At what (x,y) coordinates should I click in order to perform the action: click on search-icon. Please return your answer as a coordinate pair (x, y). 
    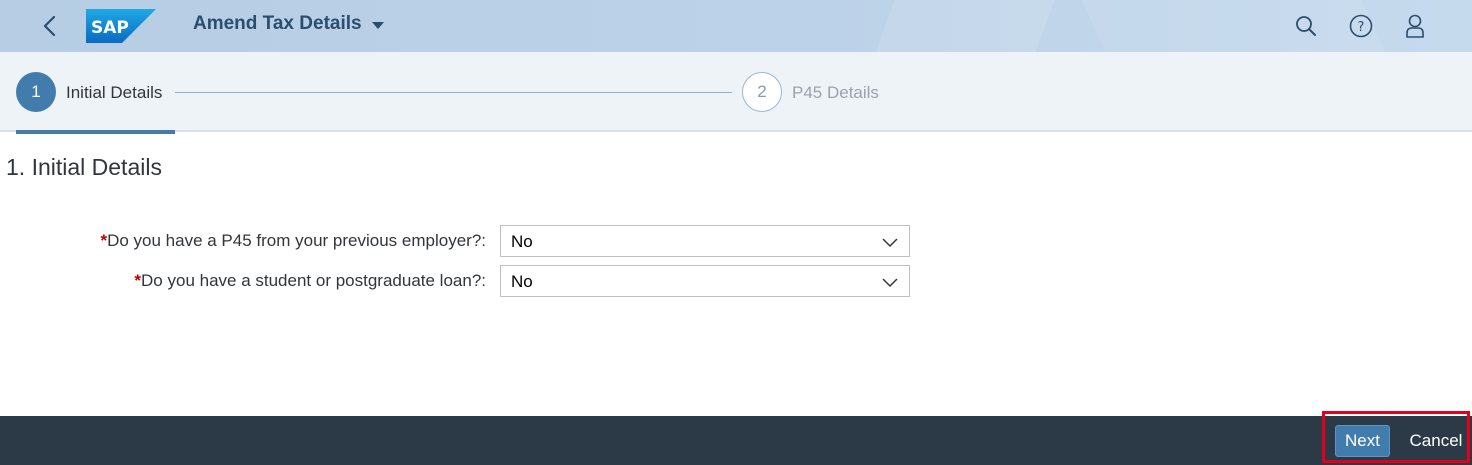
    Looking at the image, I should click on (1306, 26).